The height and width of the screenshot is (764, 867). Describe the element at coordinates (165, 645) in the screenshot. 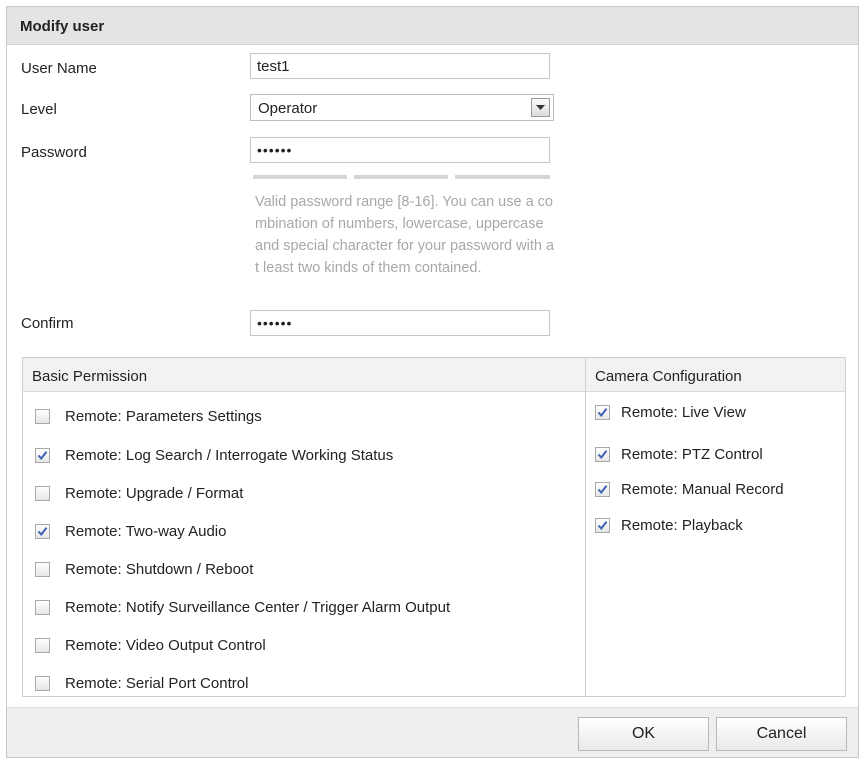

I see `permission-label: Remote: Video Output Control` at that location.